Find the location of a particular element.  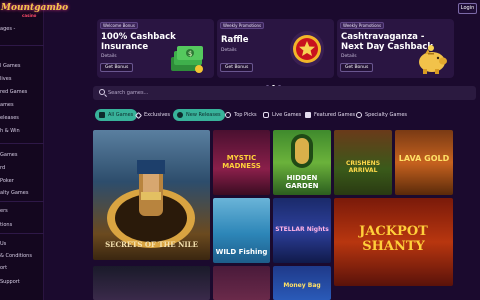

promo-title-line: 100% Cashback is located at coordinates (138, 37).